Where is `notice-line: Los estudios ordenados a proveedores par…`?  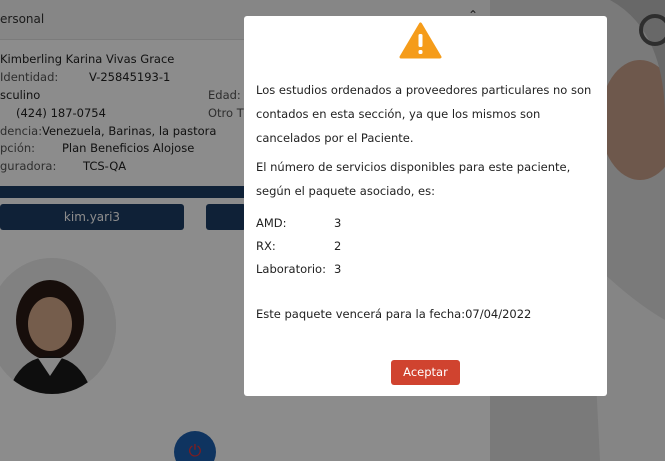
notice-line: Los estudios ordenados a proveedores par… is located at coordinates (424, 90).